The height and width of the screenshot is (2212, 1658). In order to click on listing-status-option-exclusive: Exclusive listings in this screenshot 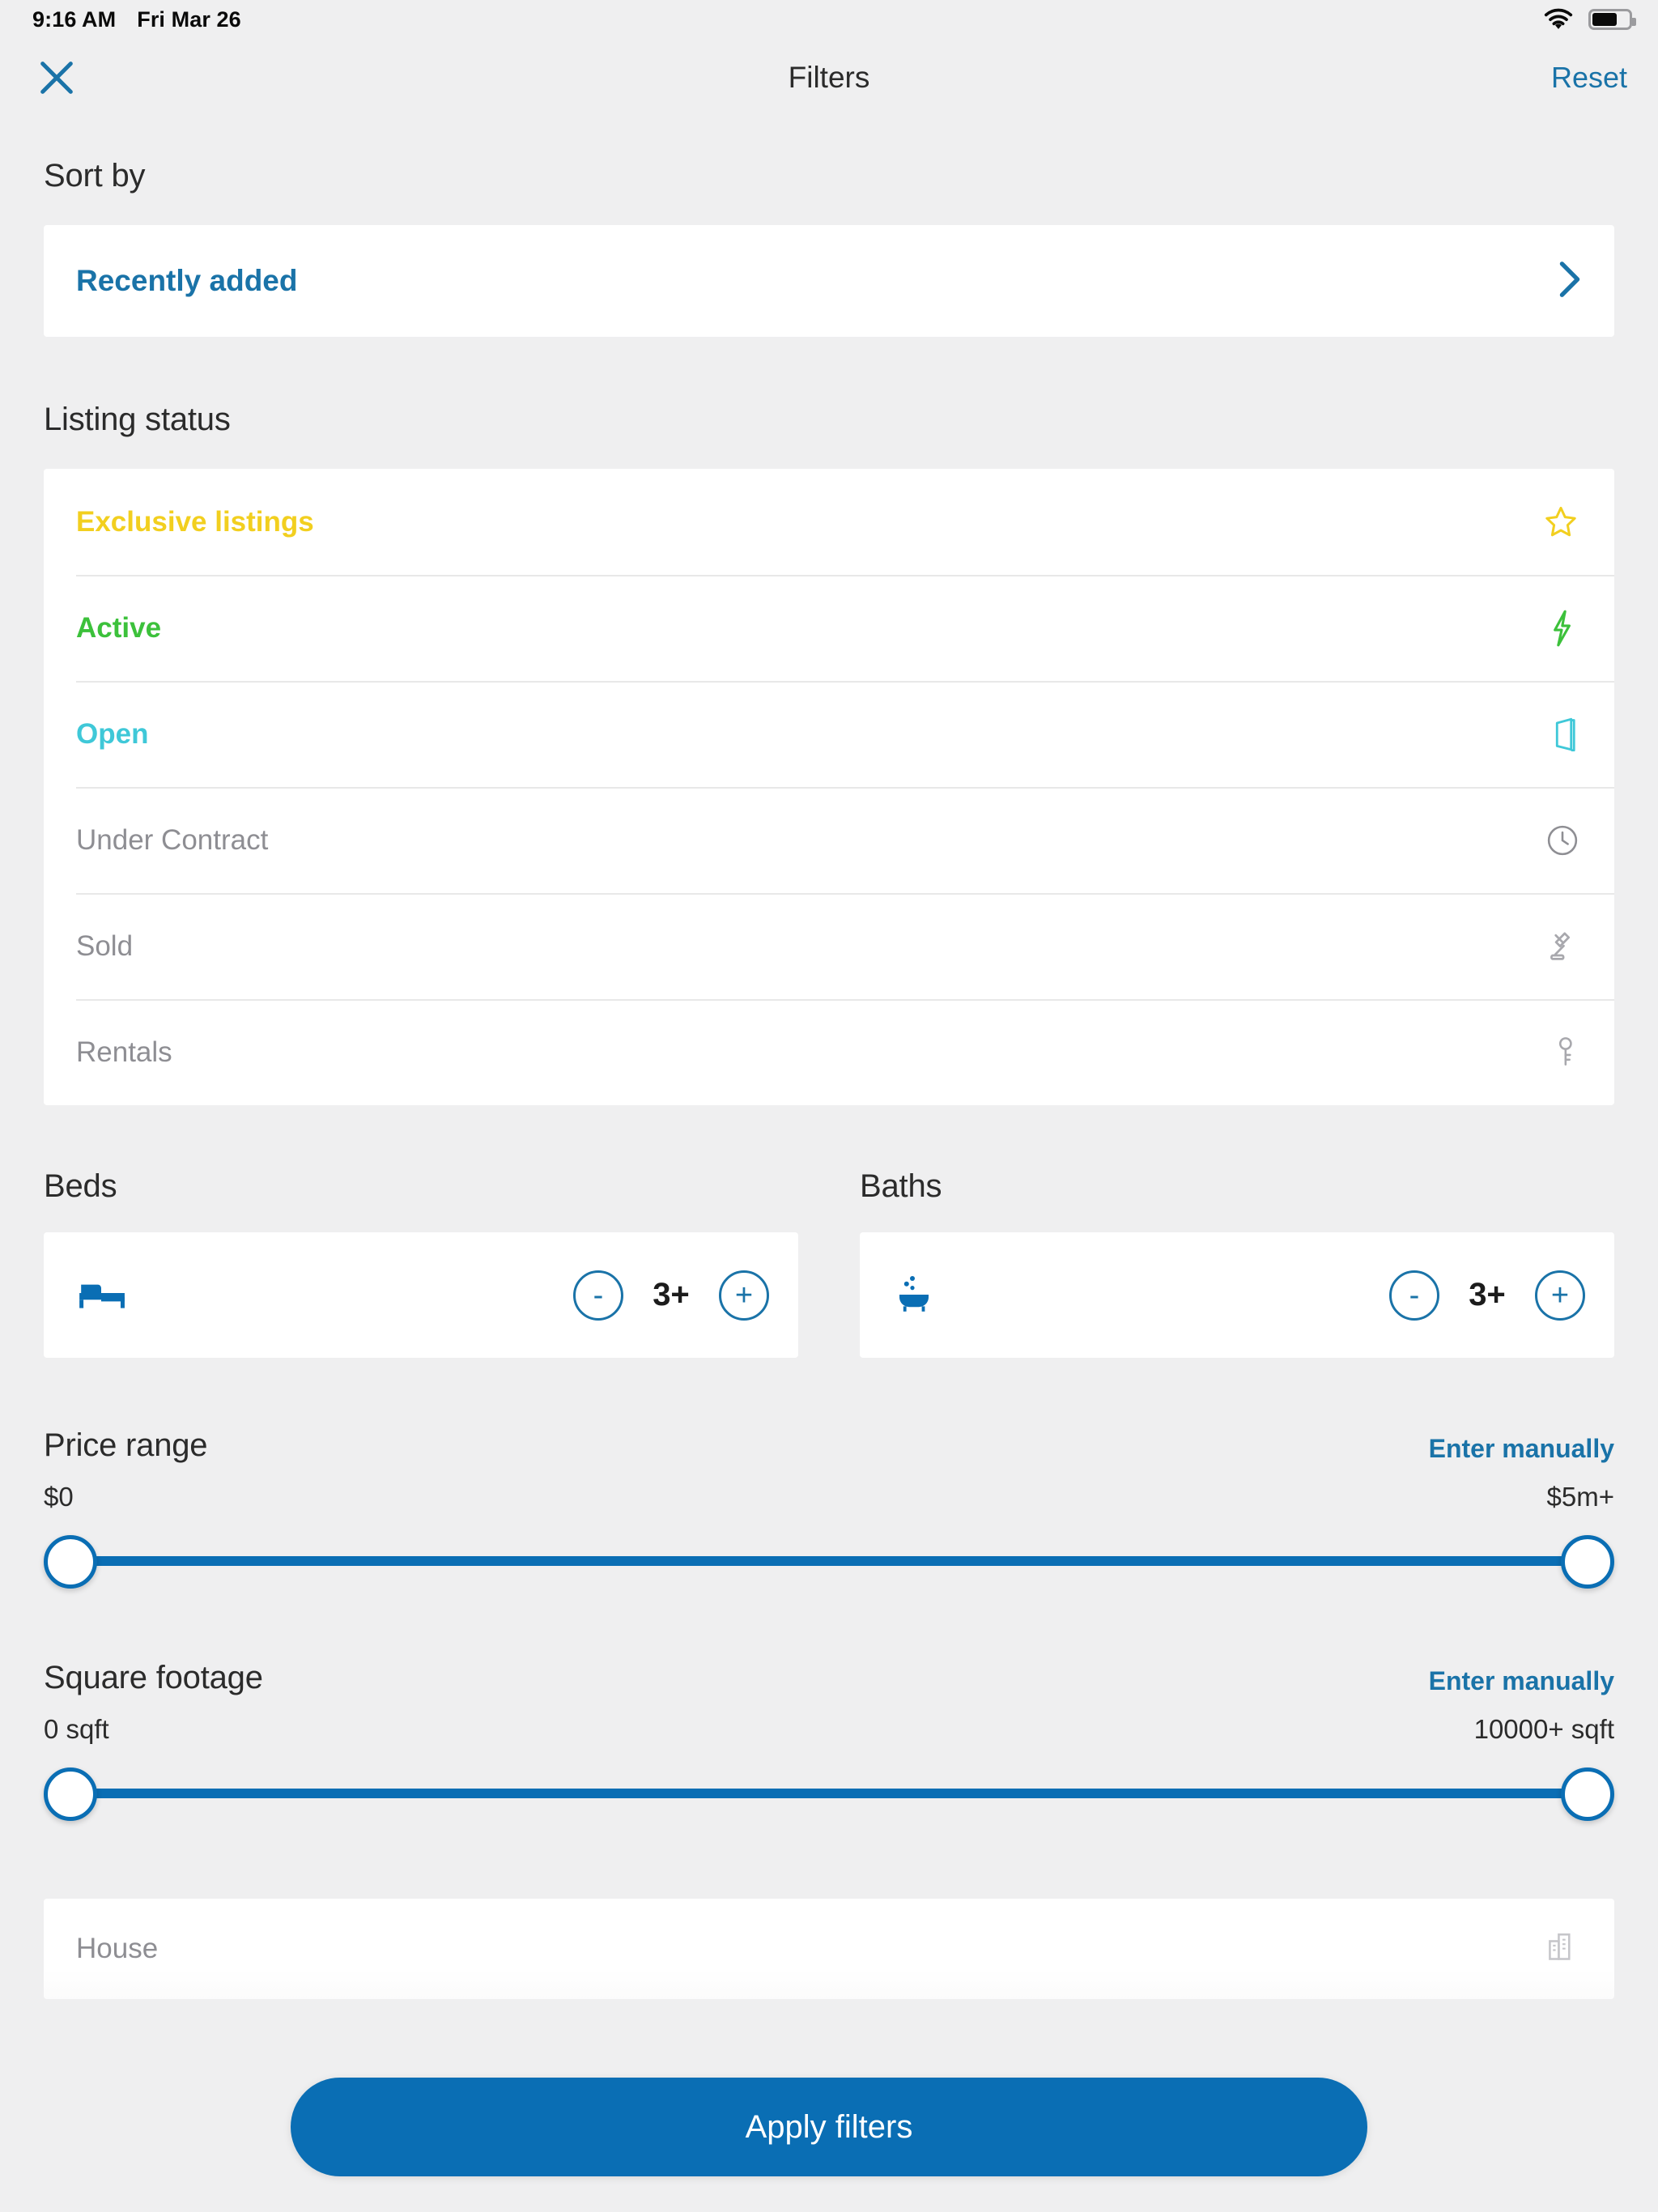, I will do `click(829, 522)`.